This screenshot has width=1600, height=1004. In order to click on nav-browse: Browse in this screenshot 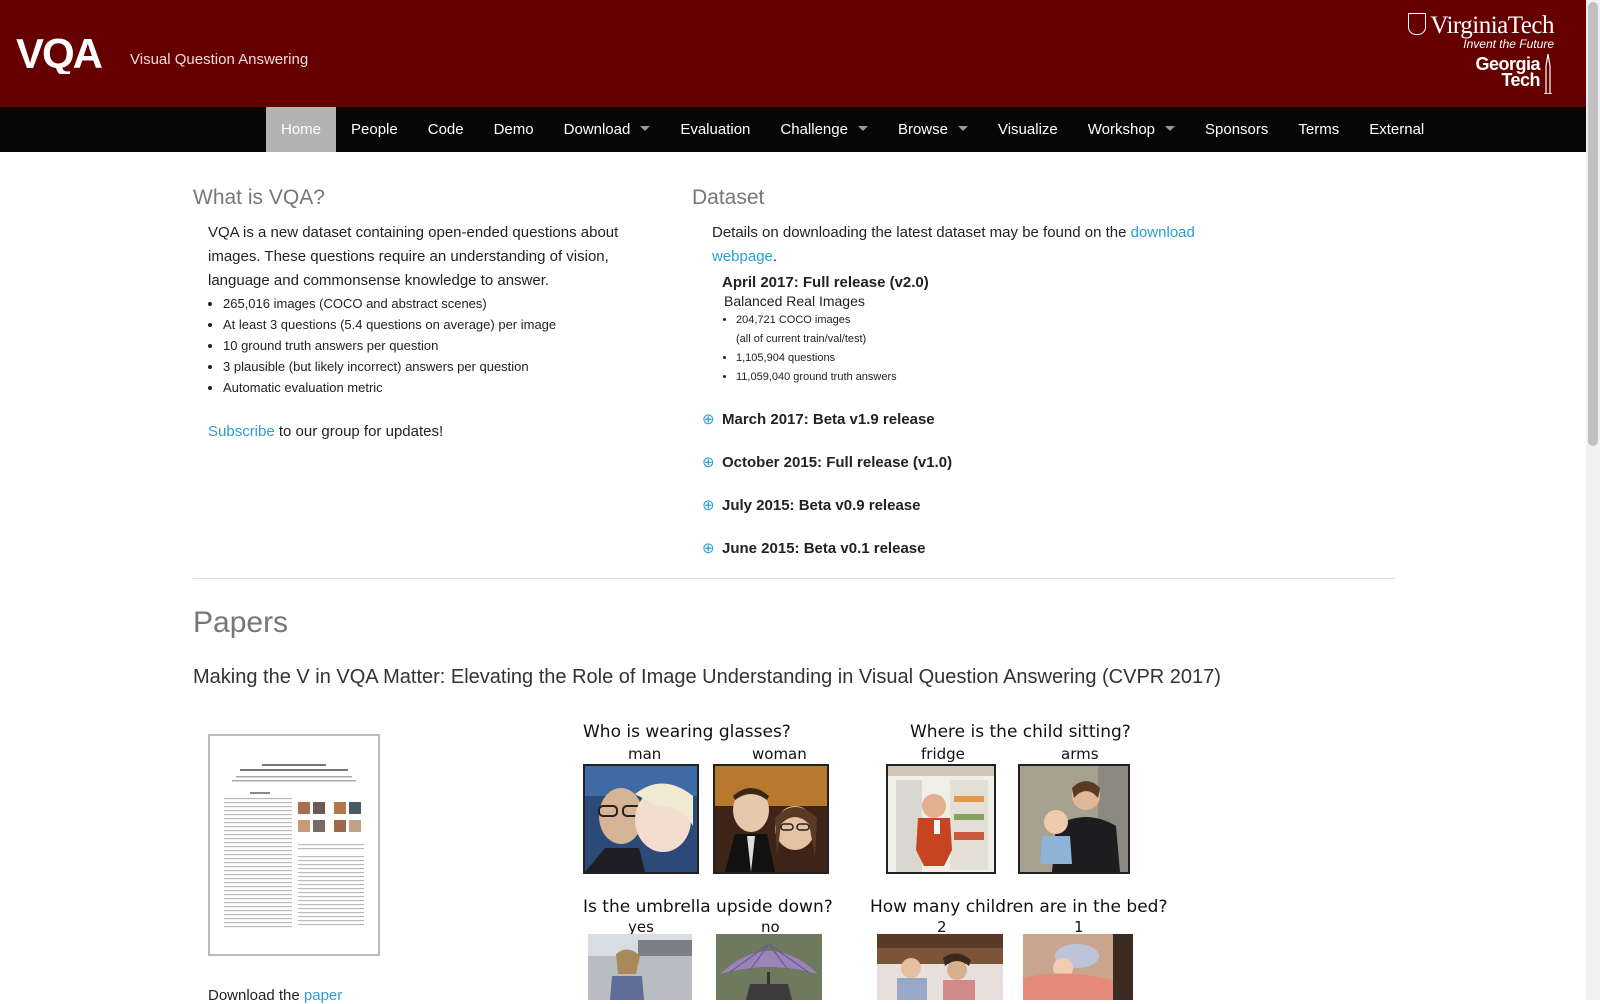, I will do `click(933, 129)`.